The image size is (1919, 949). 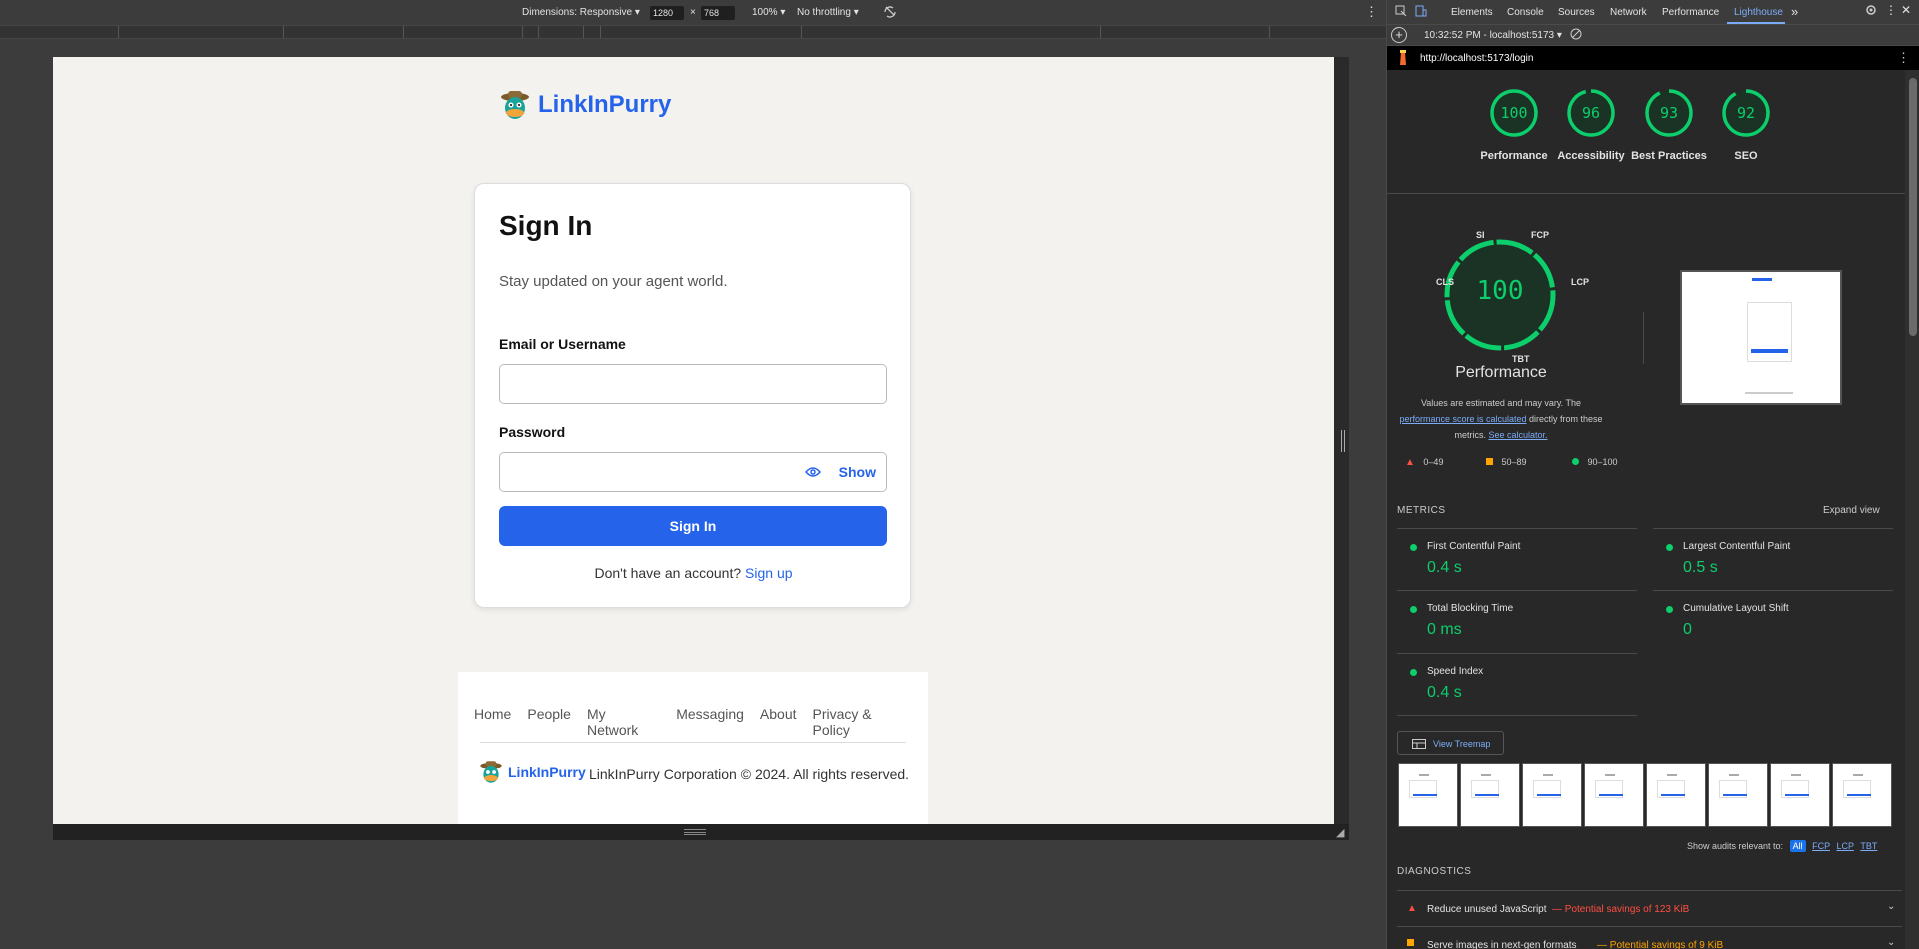 What do you see at coordinates (1514, 124) in the screenshot?
I see `score-gauge-performance: 100 Performance` at bounding box center [1514, 124].